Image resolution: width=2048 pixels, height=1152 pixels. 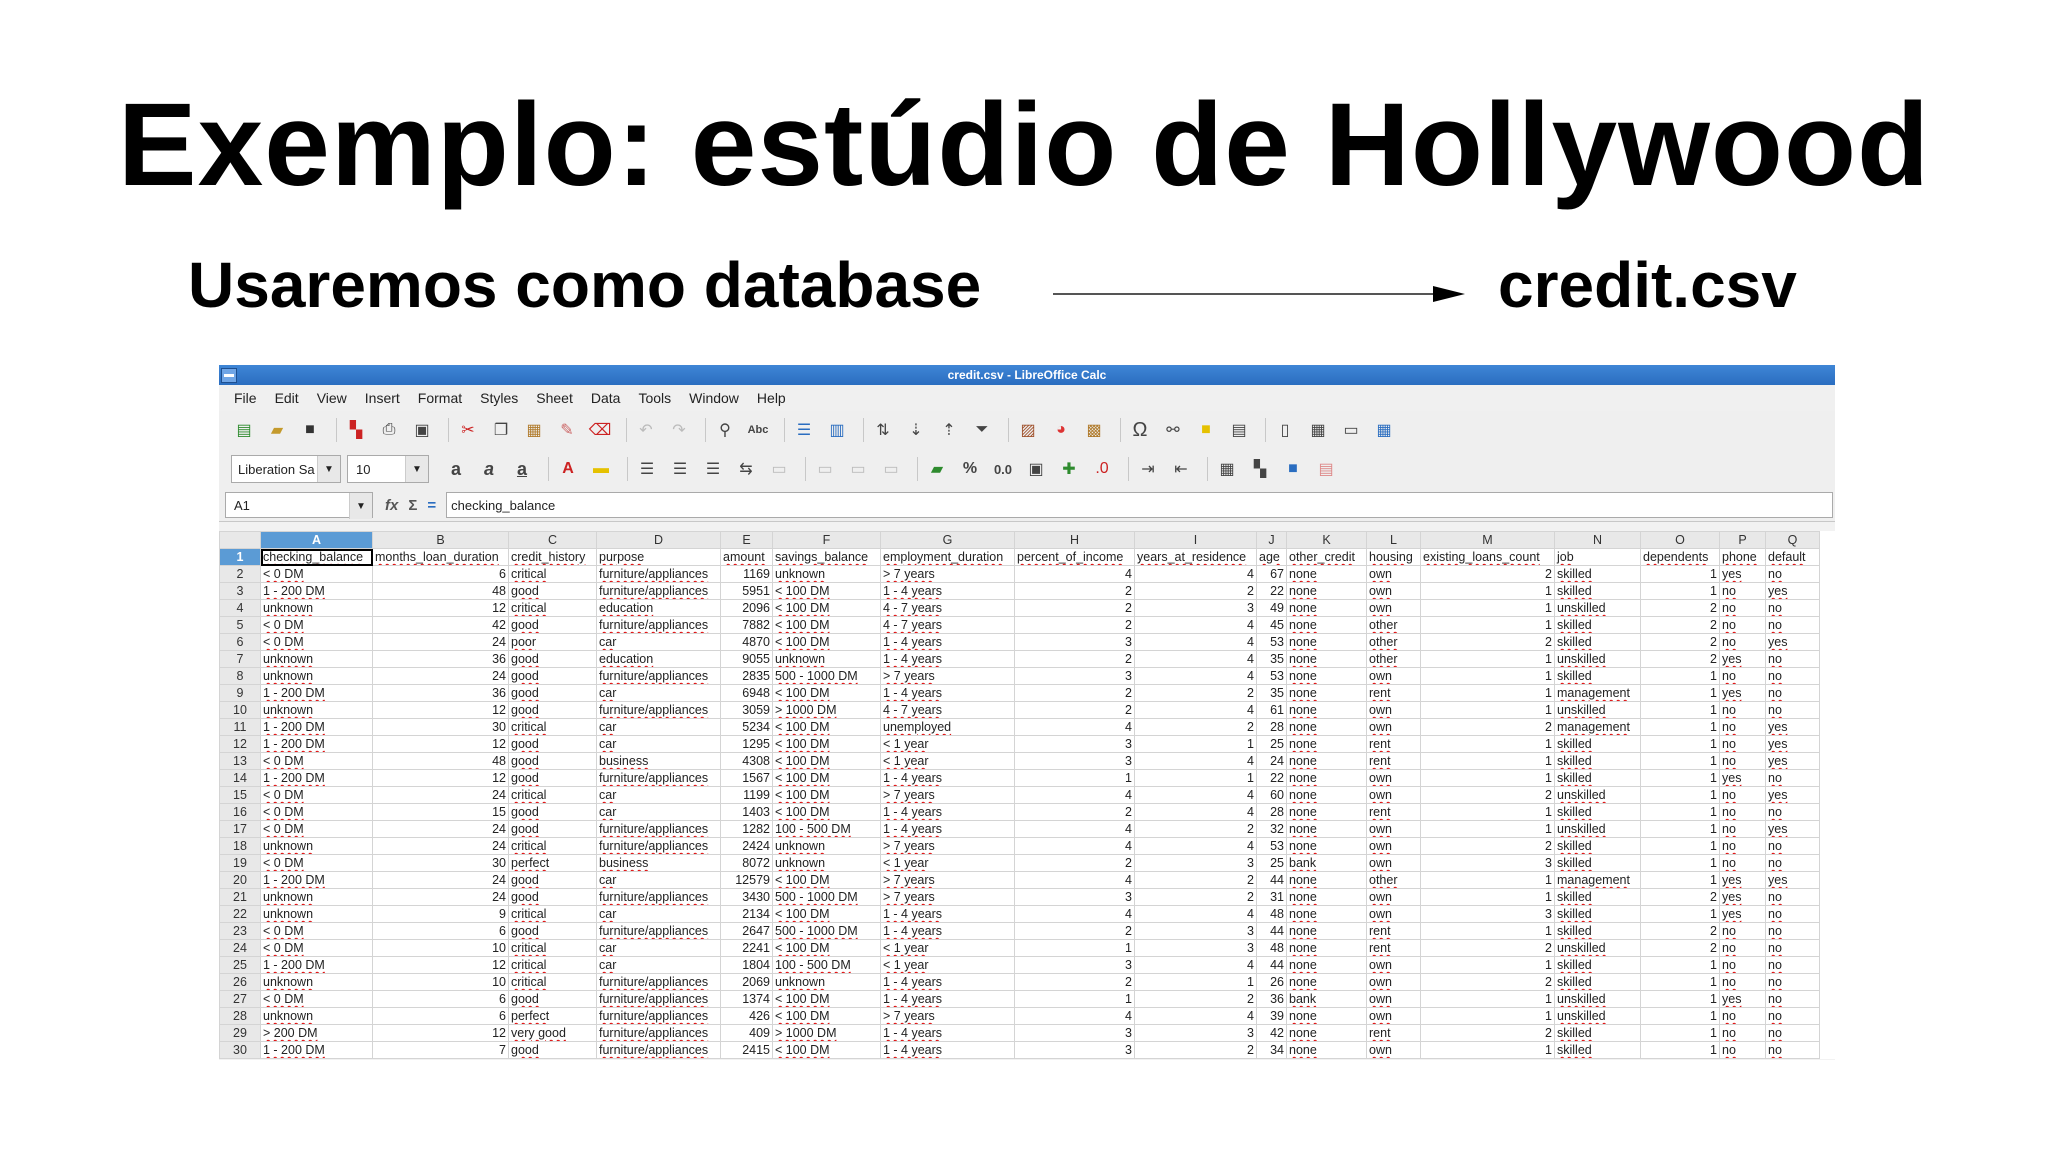 What do you see at coordinates (947, 540) in the screenshot?
I see `column-header: G` at bounding box center [947, 540].